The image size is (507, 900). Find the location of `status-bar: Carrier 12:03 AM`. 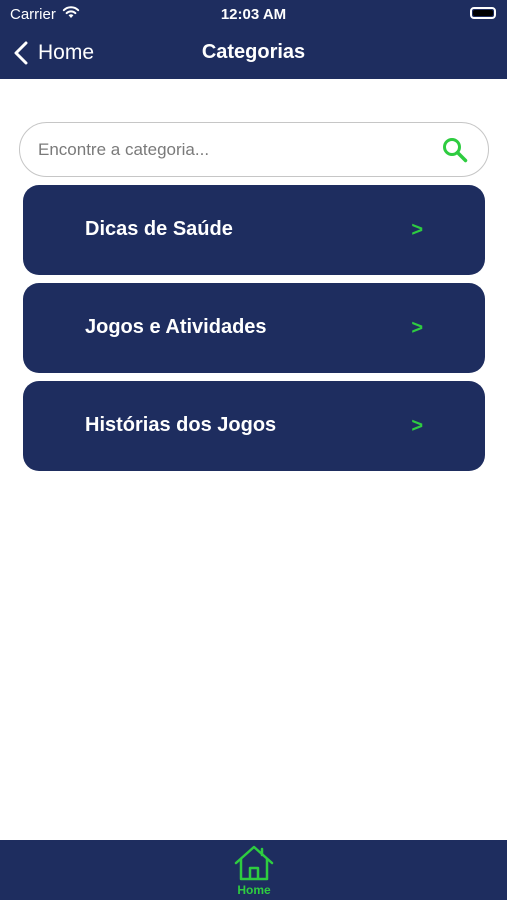

status-bar: Carrier 12:03 AM is located at coordinates (253, 14).